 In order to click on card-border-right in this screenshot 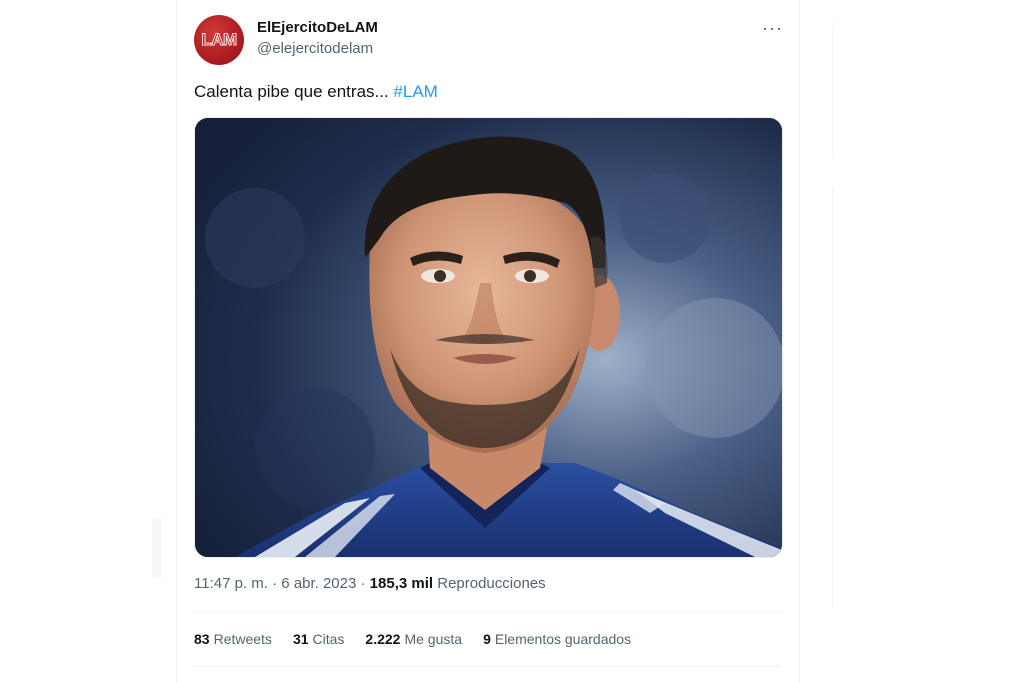, I will do `click(799, 341)`.